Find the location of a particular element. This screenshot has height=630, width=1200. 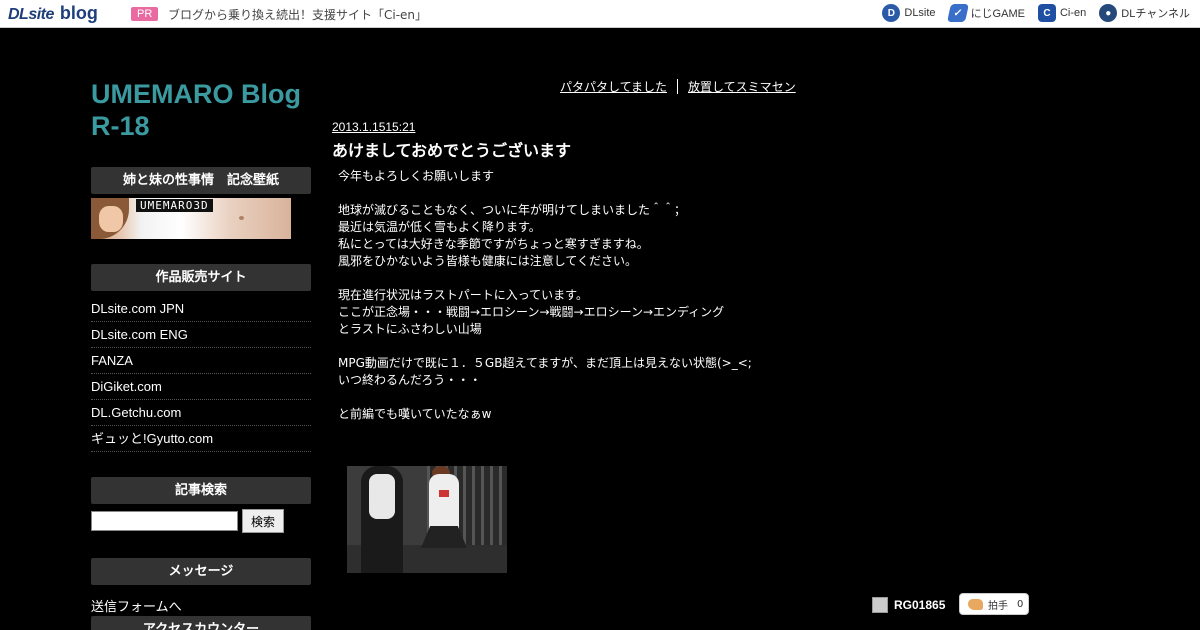

post-line: 最近は気温が低く雪もよく降ります。 is located at coordinates (439, 227).